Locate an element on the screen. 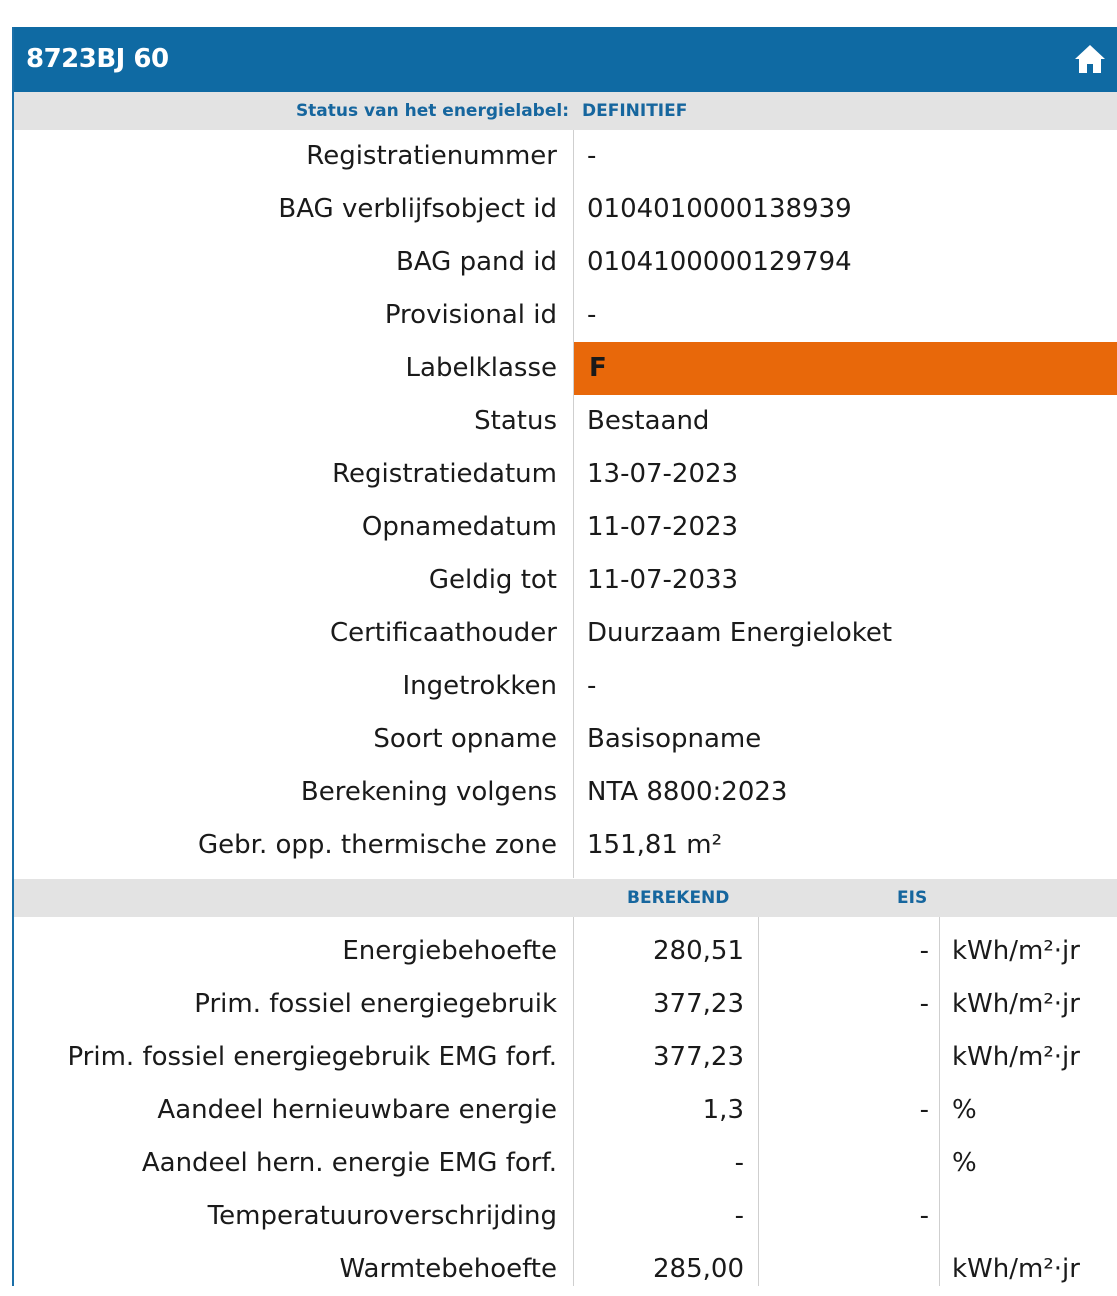 The image size is (1117, 1296). detail-row: Ingetrokken - is located at coordinates (565, 686).